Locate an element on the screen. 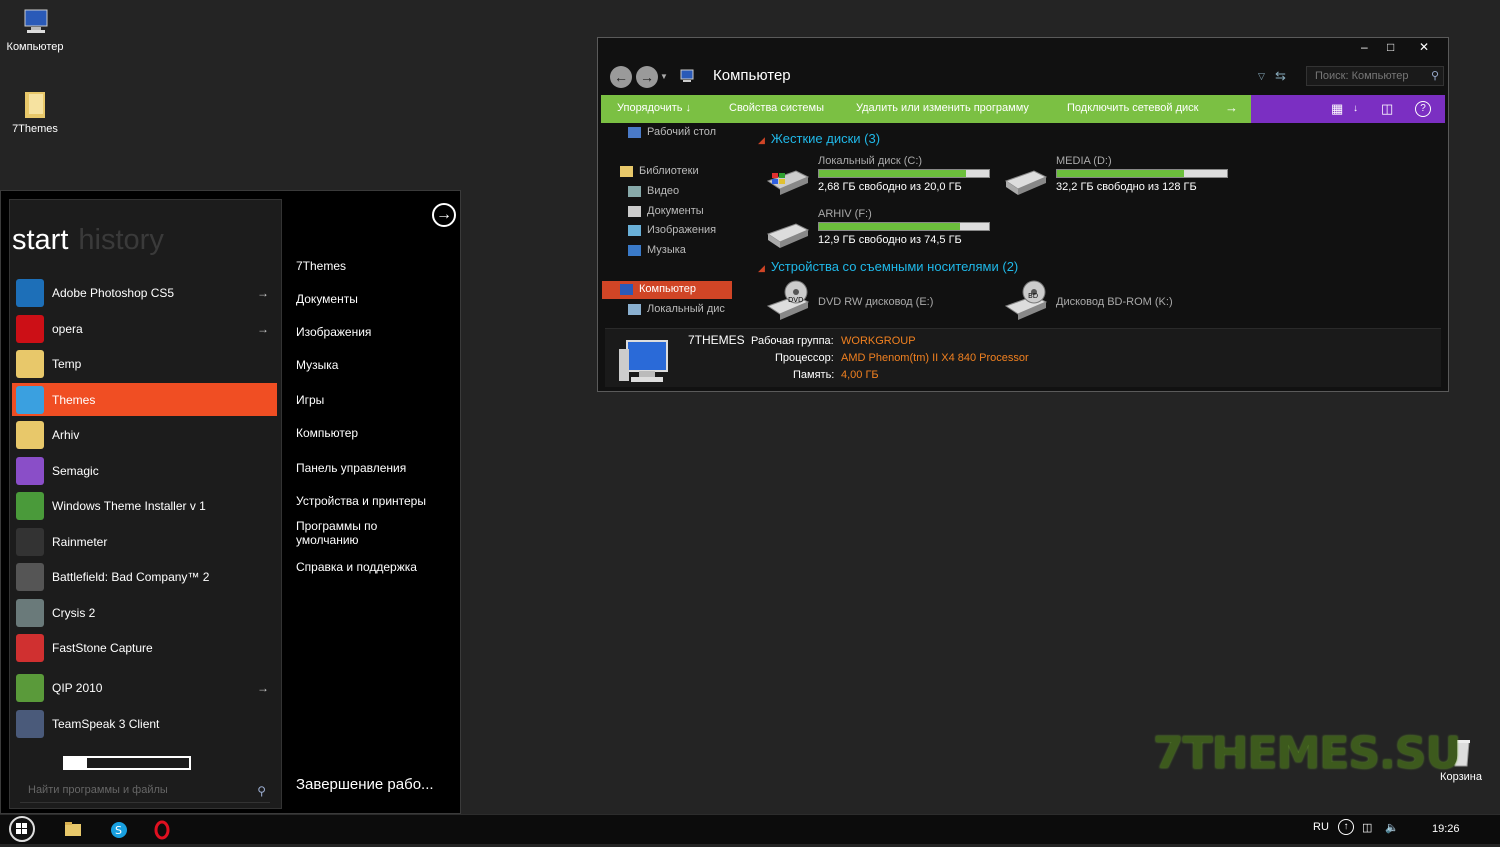 The height and width of the screenshot is (847, 1500). drive-f: ARHIV (F:) 12,9 ГБ свободно из 74,5 ГБ is located at coordinates (881, 230).